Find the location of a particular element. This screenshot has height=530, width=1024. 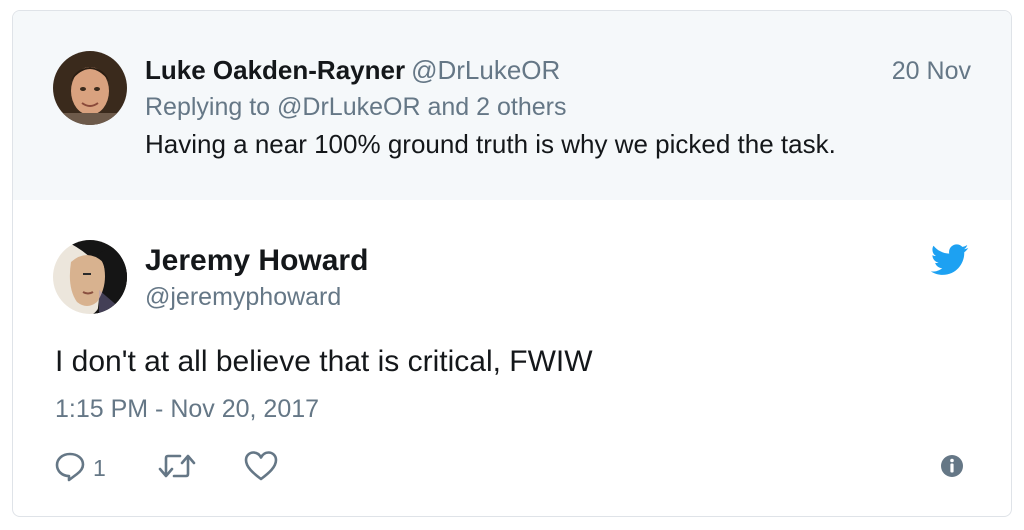

reply-button: 1 is located at coordinates (79, 468).